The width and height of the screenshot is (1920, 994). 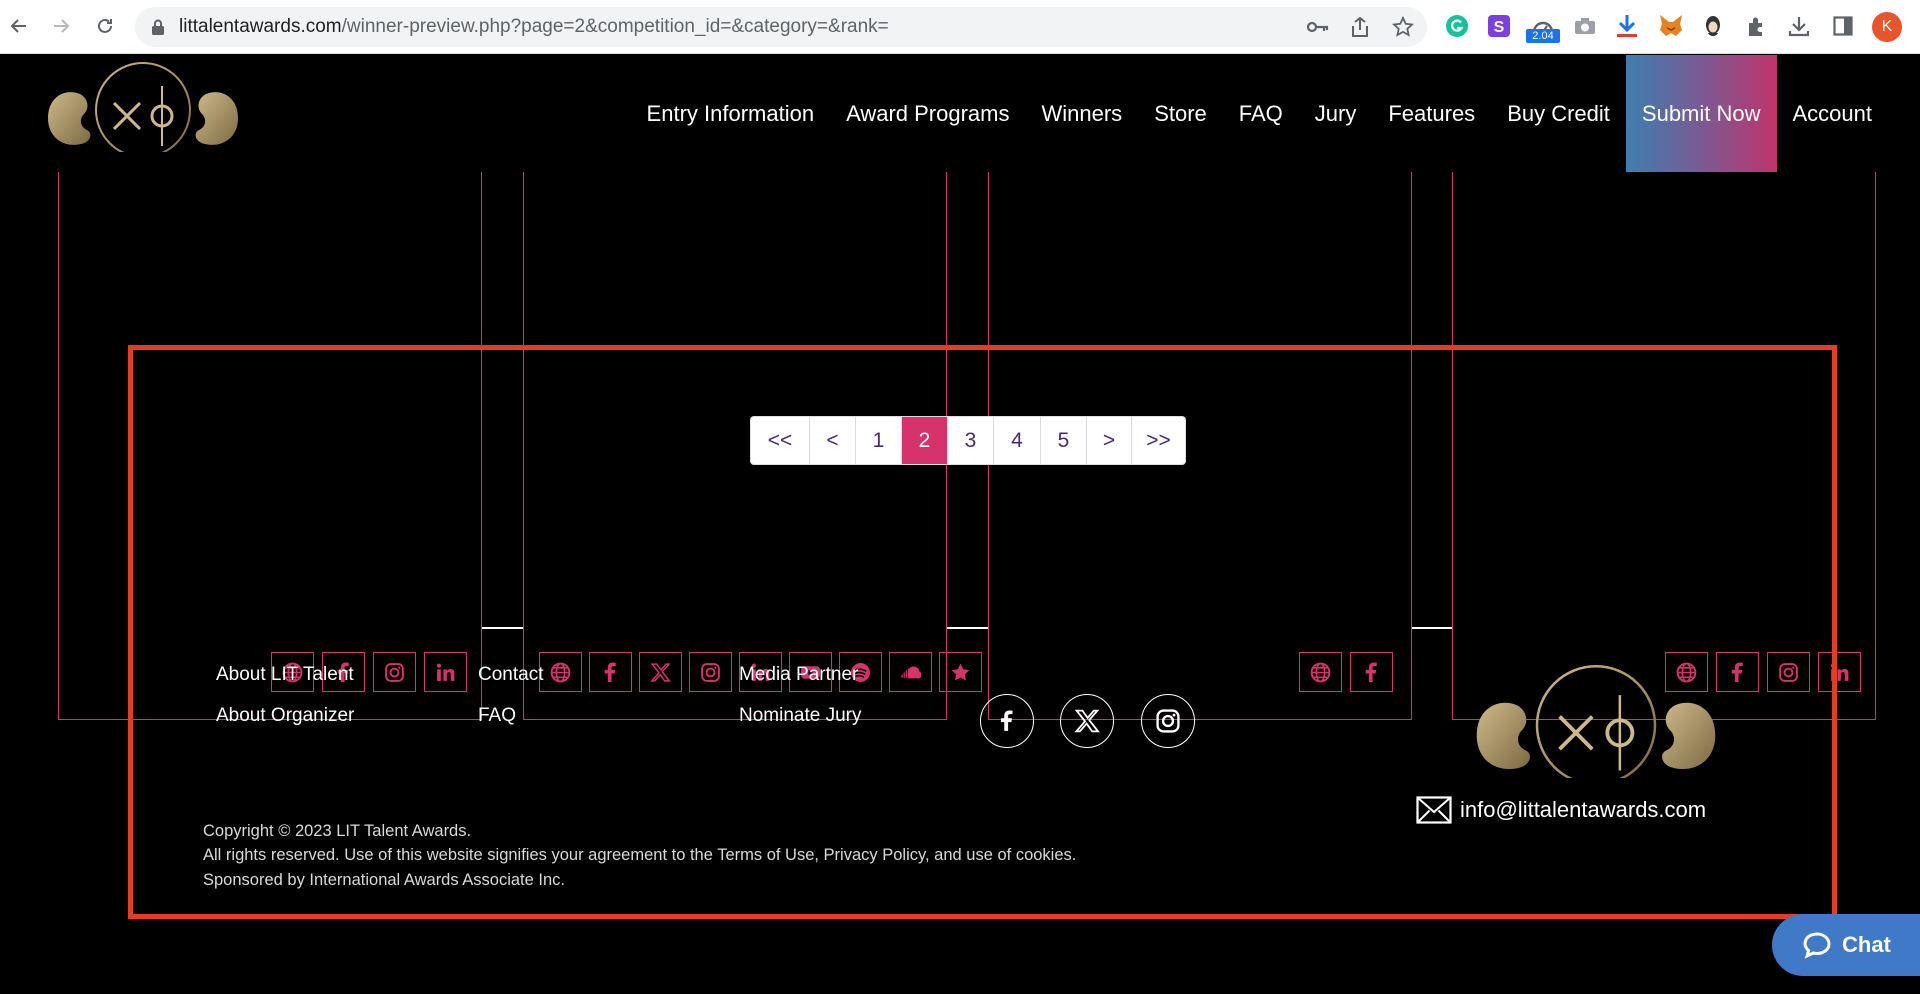 I want to click on footer-link-media-partner: Media Partner, so click(x=798, y=675).